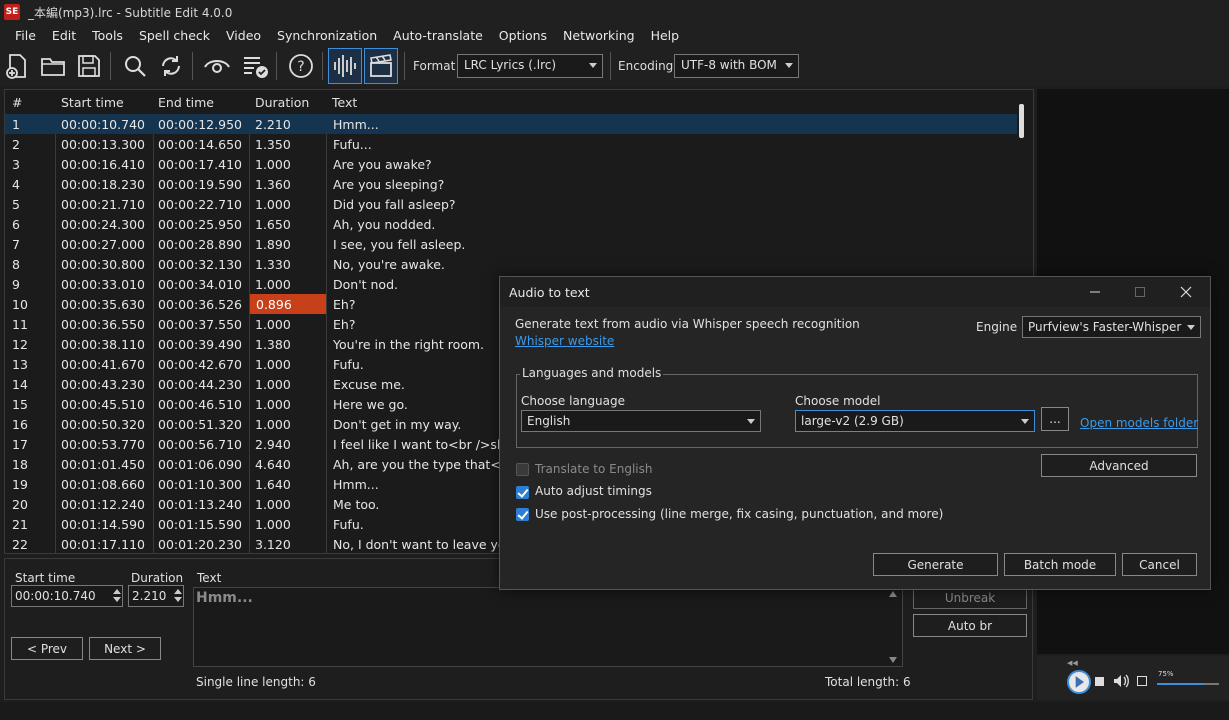  I want to click on cell-start-time: 00:01:17.110, so click(103, 544).